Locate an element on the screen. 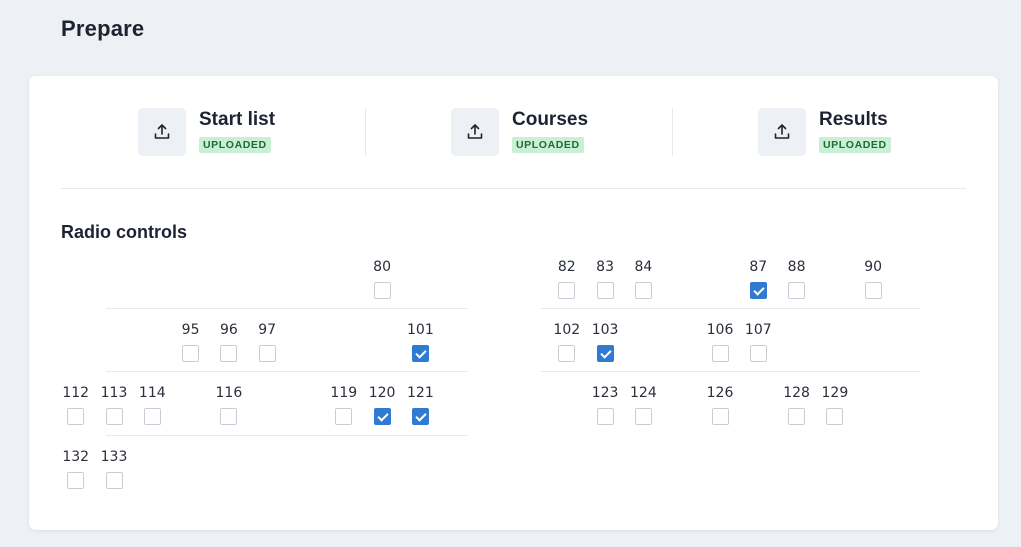  radio-control-87: 87 is located at coordinates (758, 278).